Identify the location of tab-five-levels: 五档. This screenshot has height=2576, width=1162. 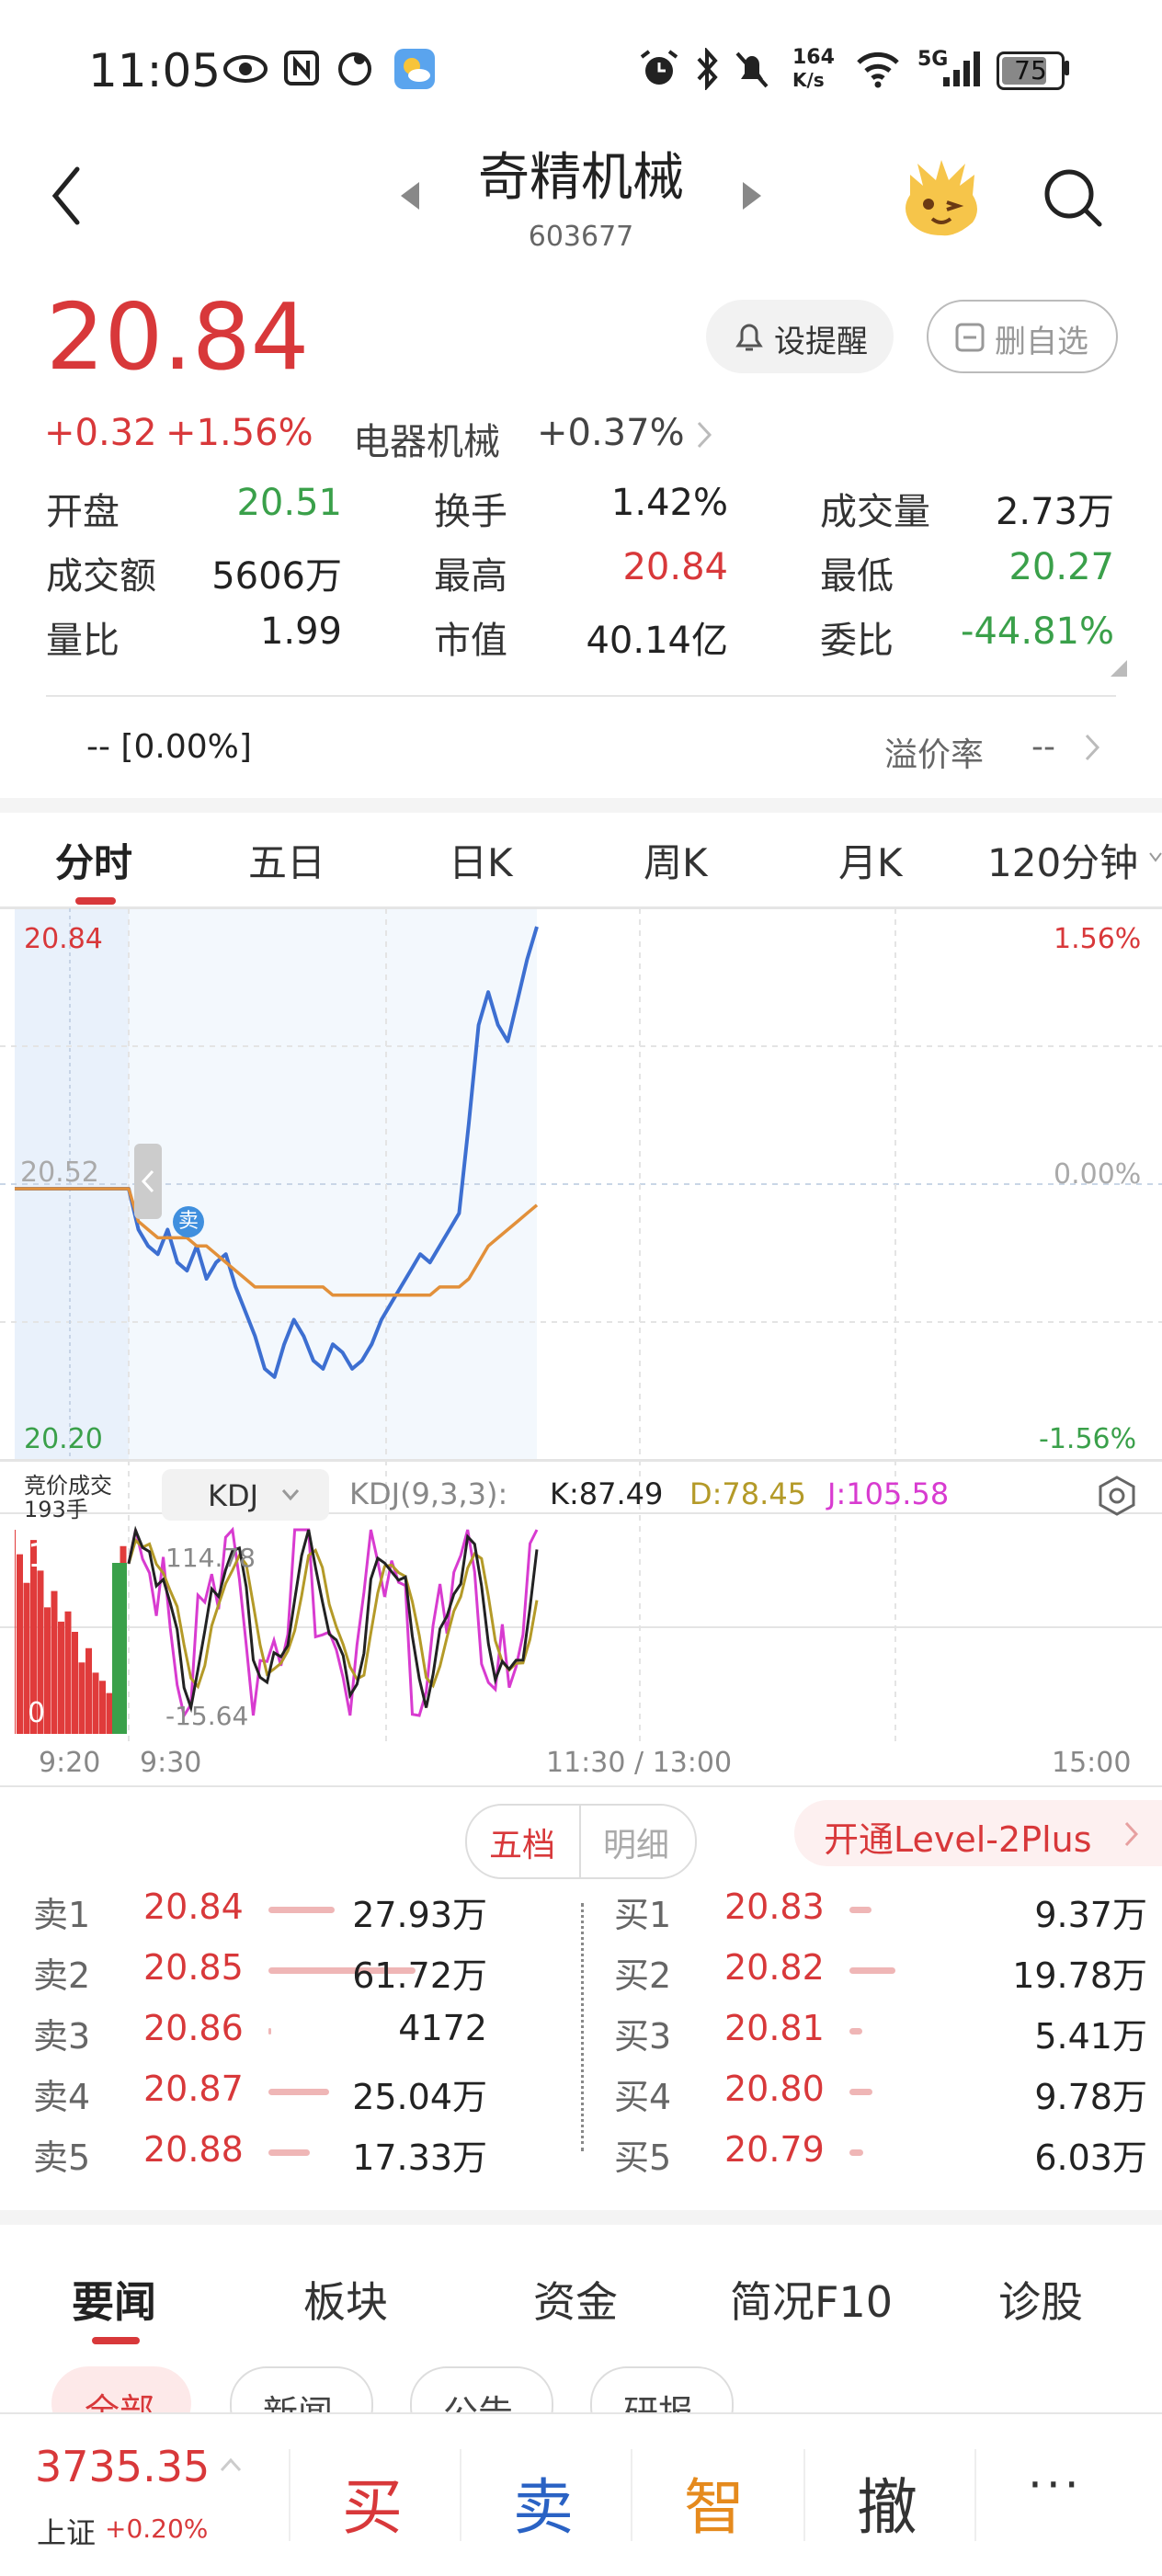
(522, 1842).